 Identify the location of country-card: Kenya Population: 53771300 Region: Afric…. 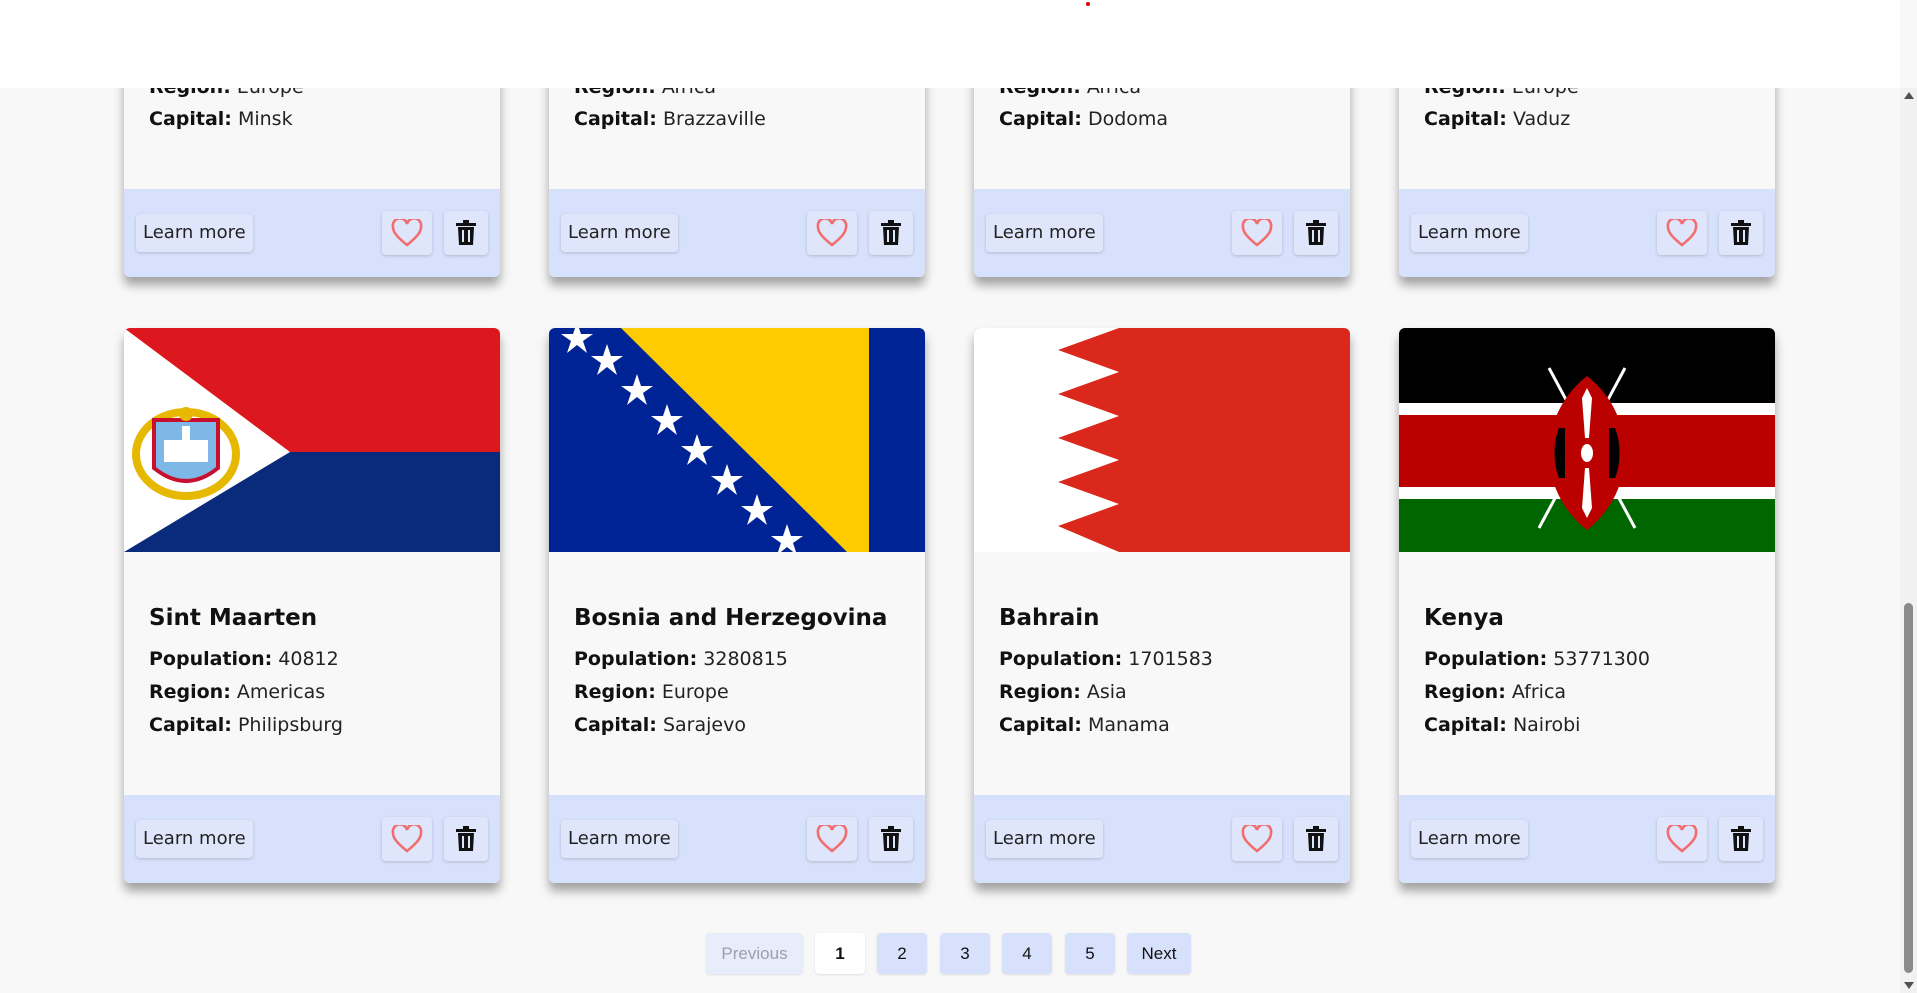
(1587, 605).